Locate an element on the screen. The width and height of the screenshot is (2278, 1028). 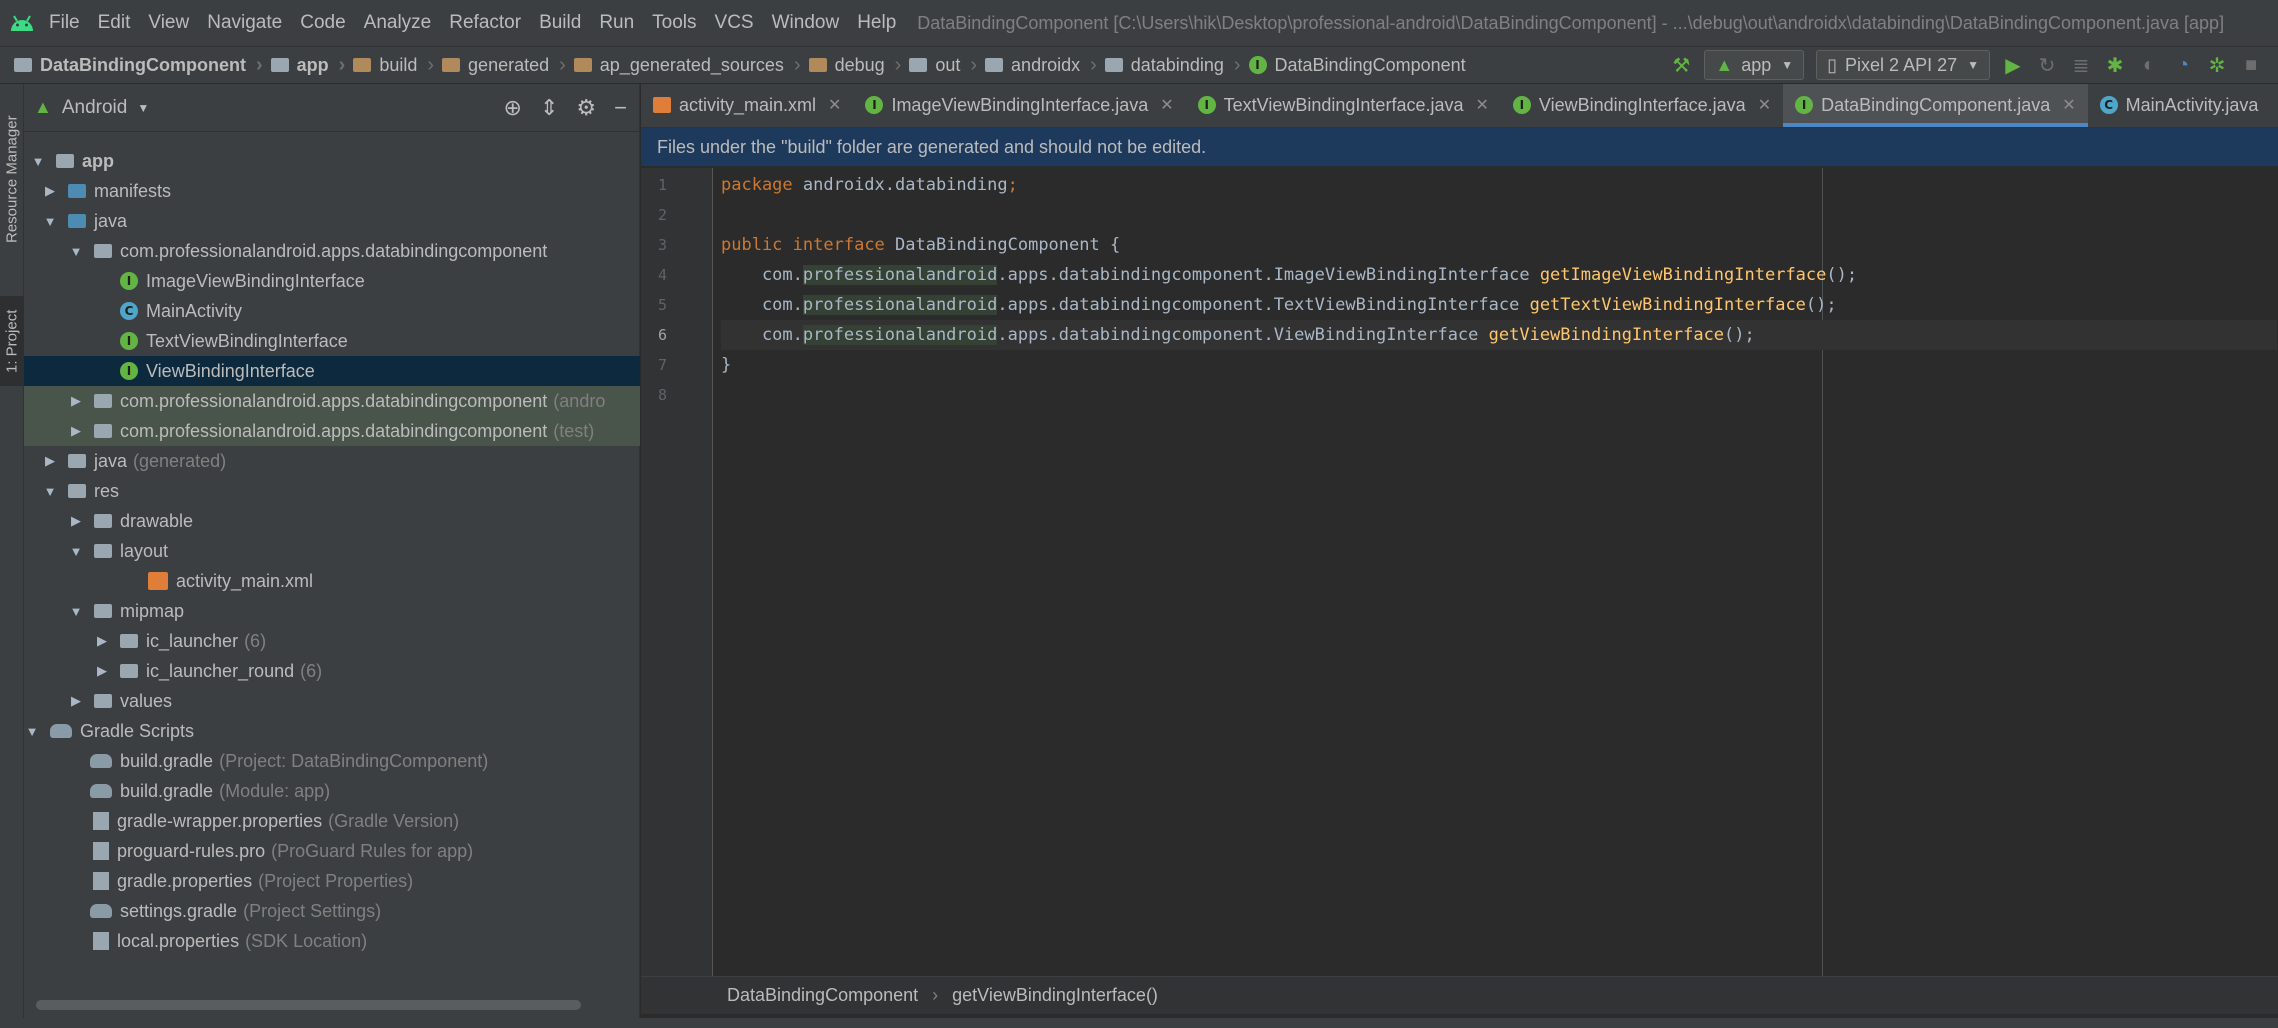
tree-item-build-gradle-module: build.gradle (Module: app) is located at coordinates (332, 791).